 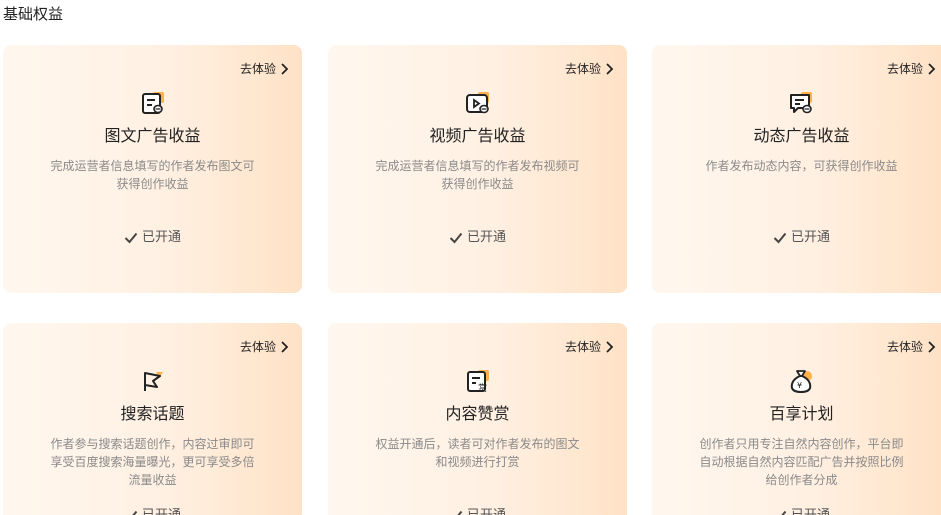 What do you see at coordinates (801, 135) in the screenshot?
I see `card-title: 动态广告收益` at bounding box center [801, 135].